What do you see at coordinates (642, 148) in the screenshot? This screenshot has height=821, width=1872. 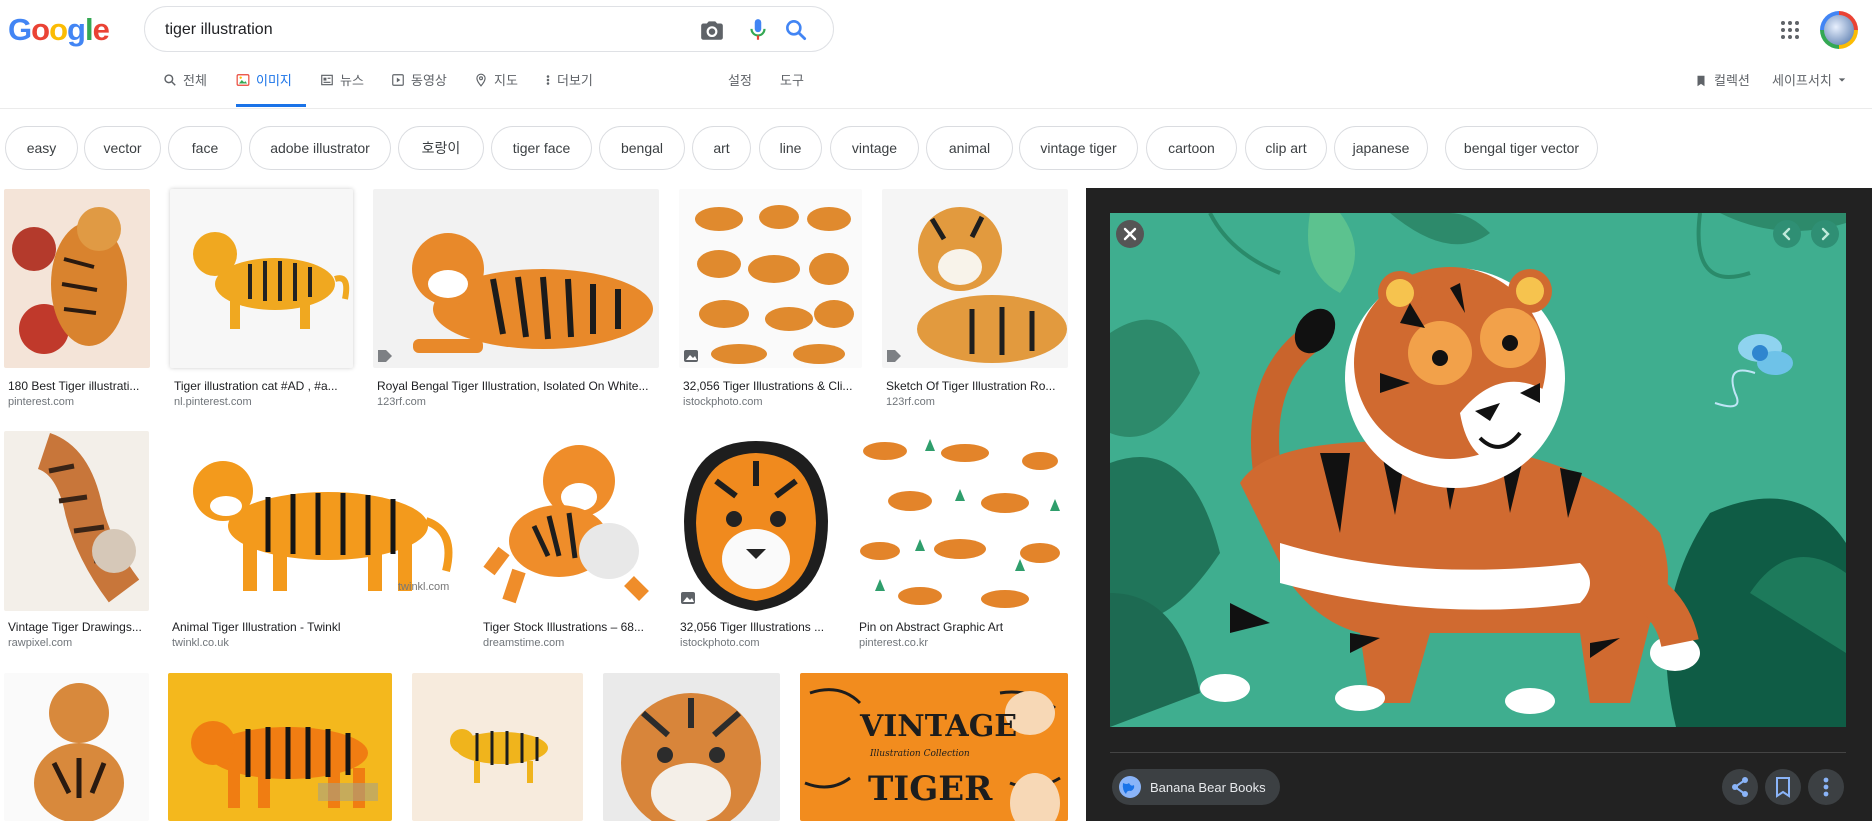 I see `chip-bengal: bengal` at bounding box center [642, 148].